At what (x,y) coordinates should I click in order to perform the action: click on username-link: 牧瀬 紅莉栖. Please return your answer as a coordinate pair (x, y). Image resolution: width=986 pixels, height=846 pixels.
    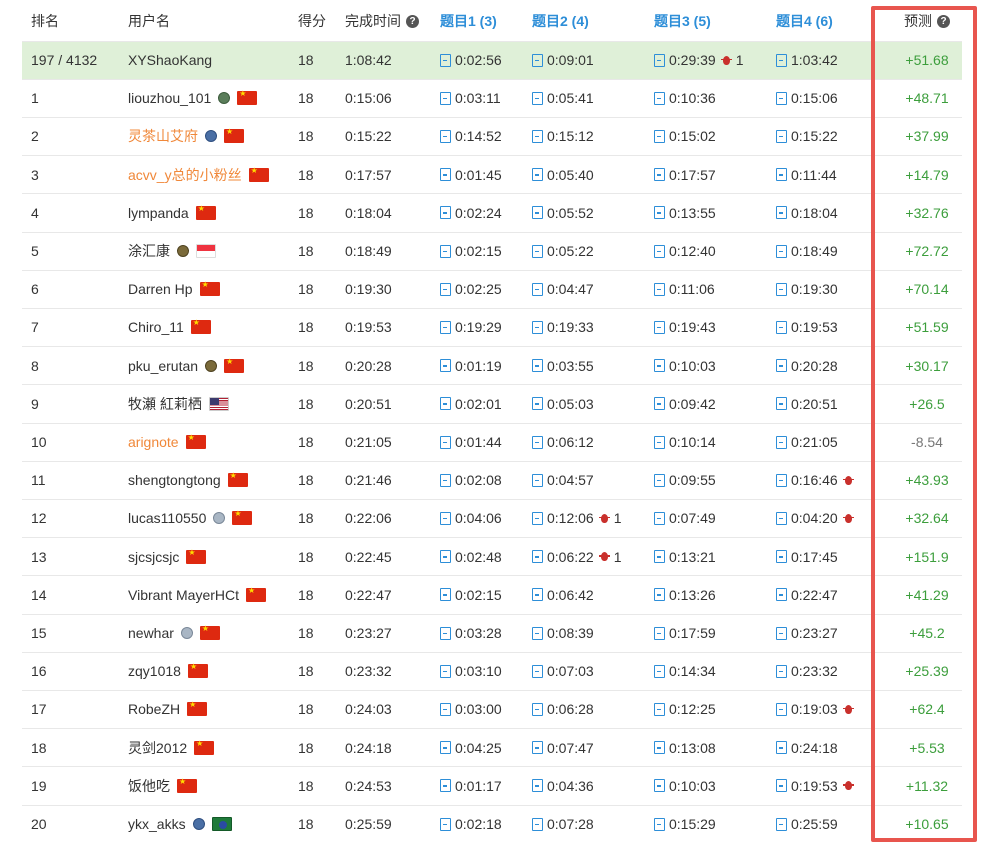
    Looking at the image, I should click on (165, 404).